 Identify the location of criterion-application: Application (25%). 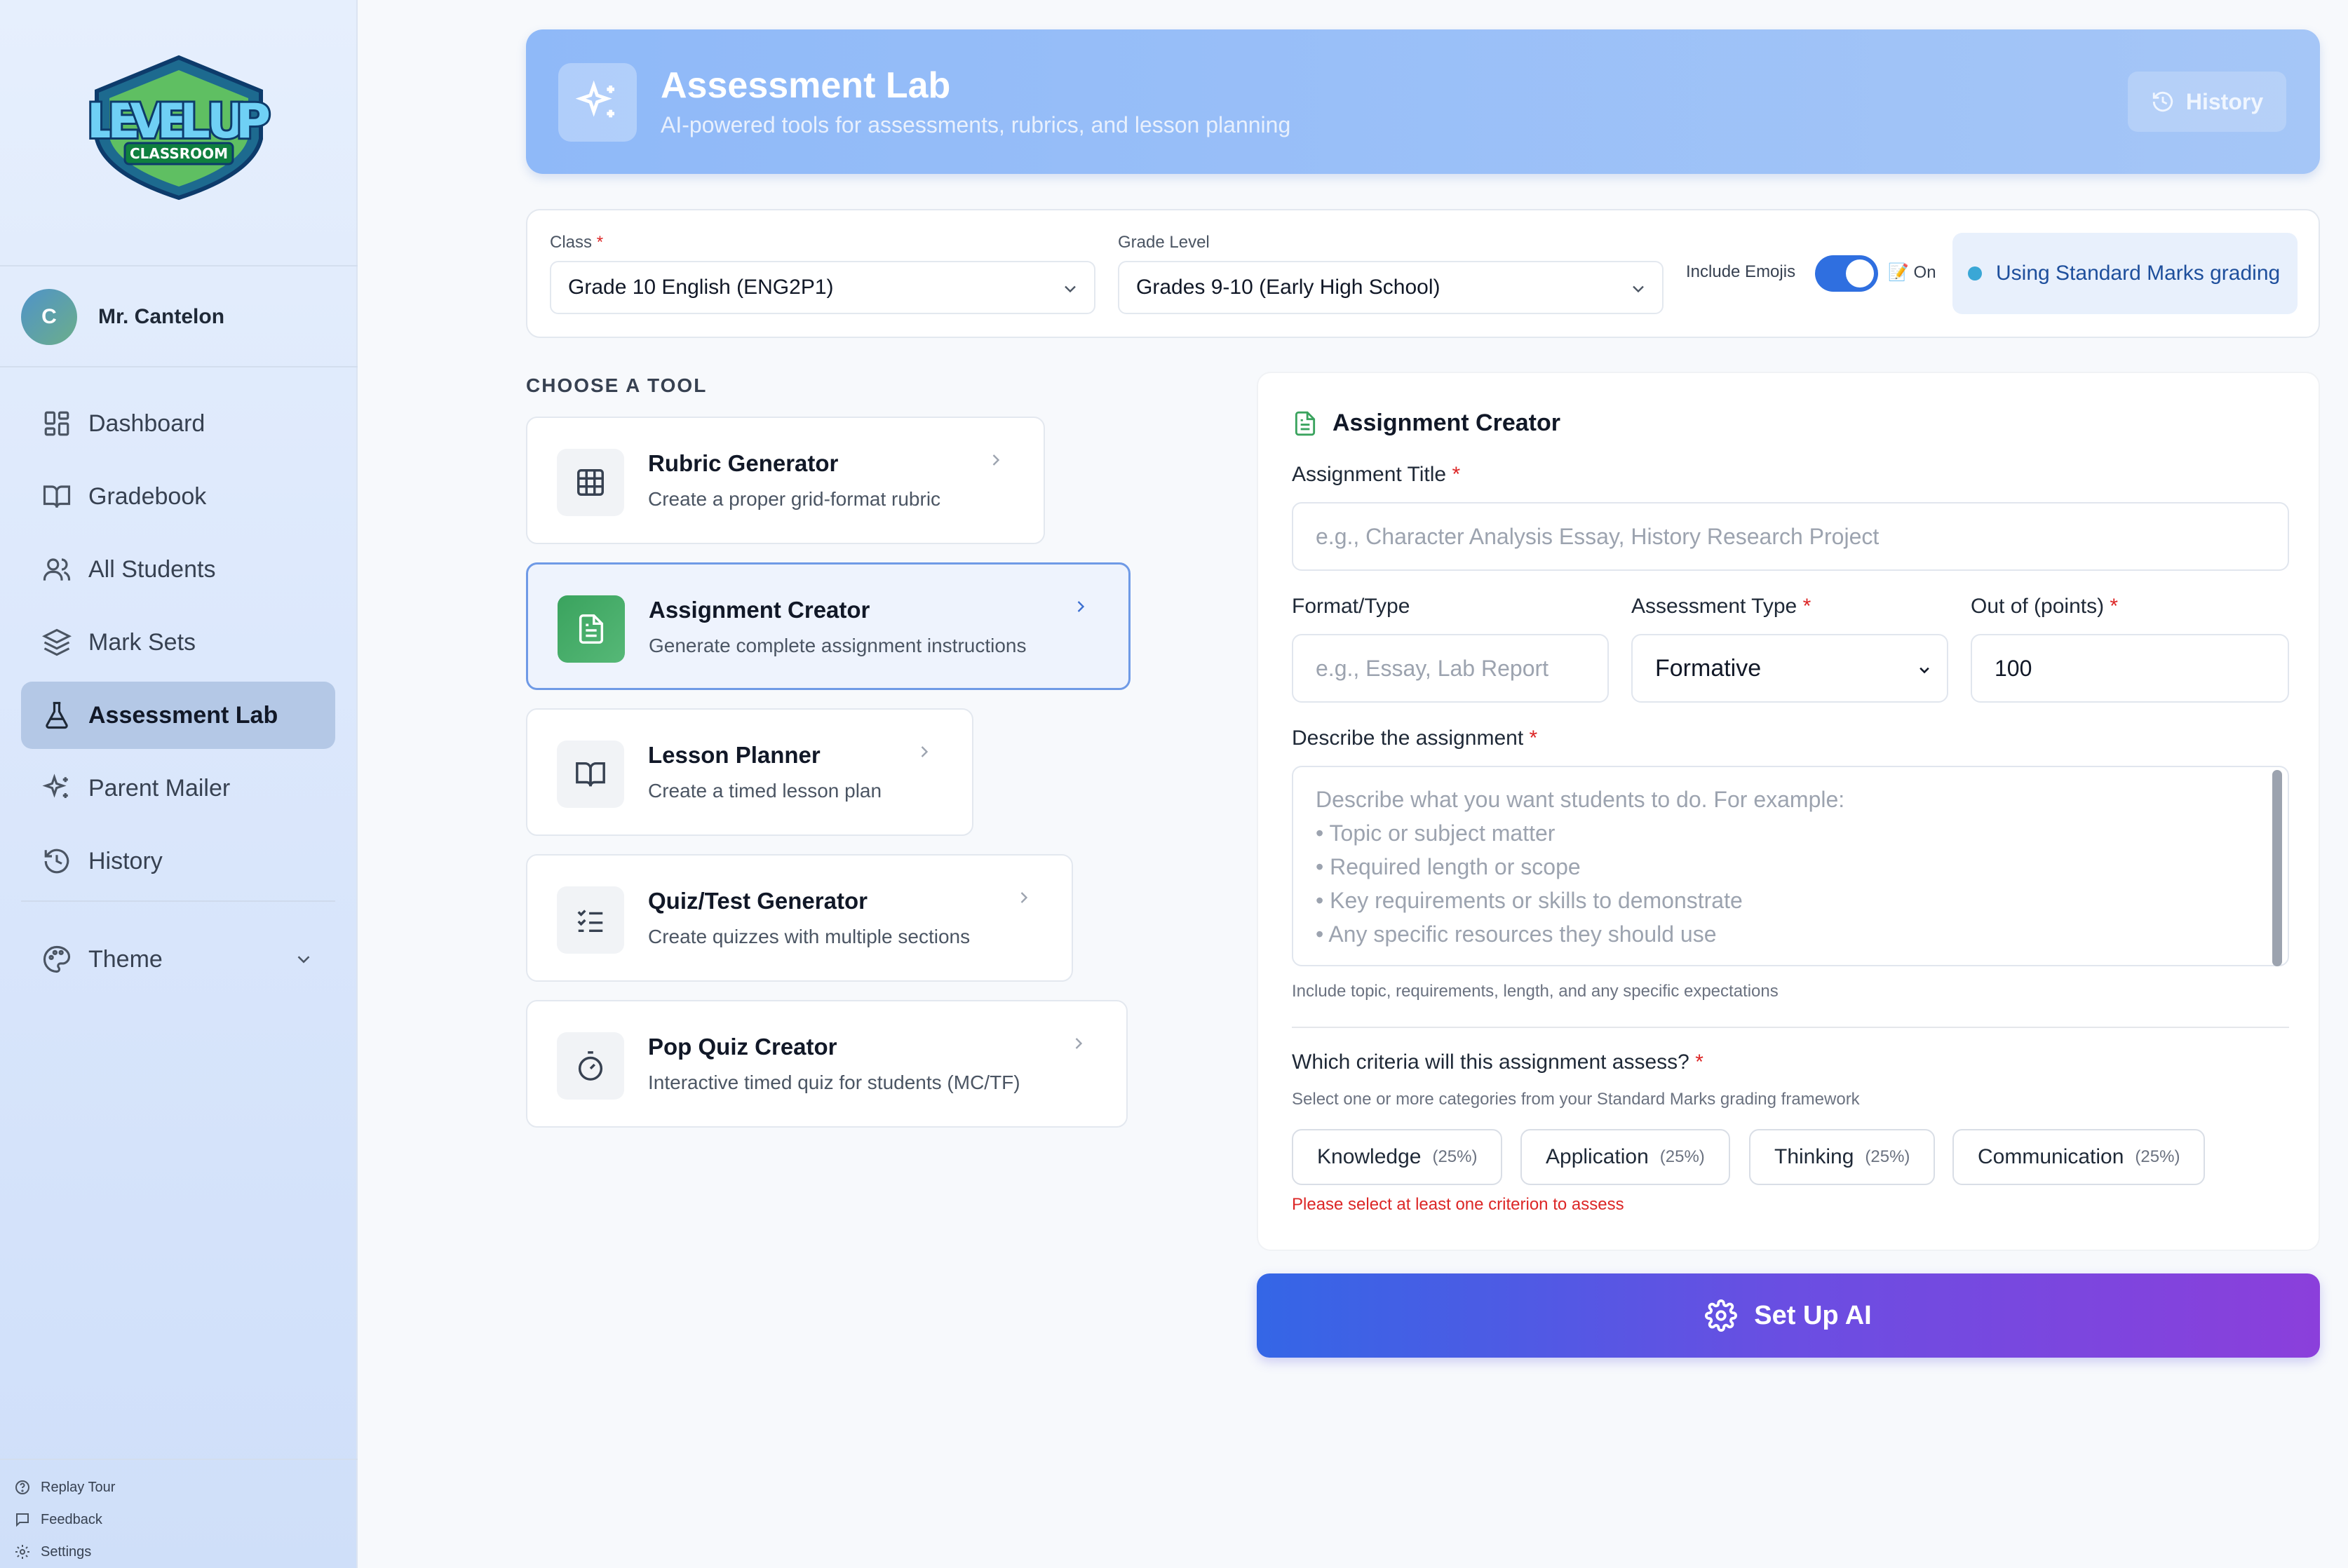
(1625, 1157).